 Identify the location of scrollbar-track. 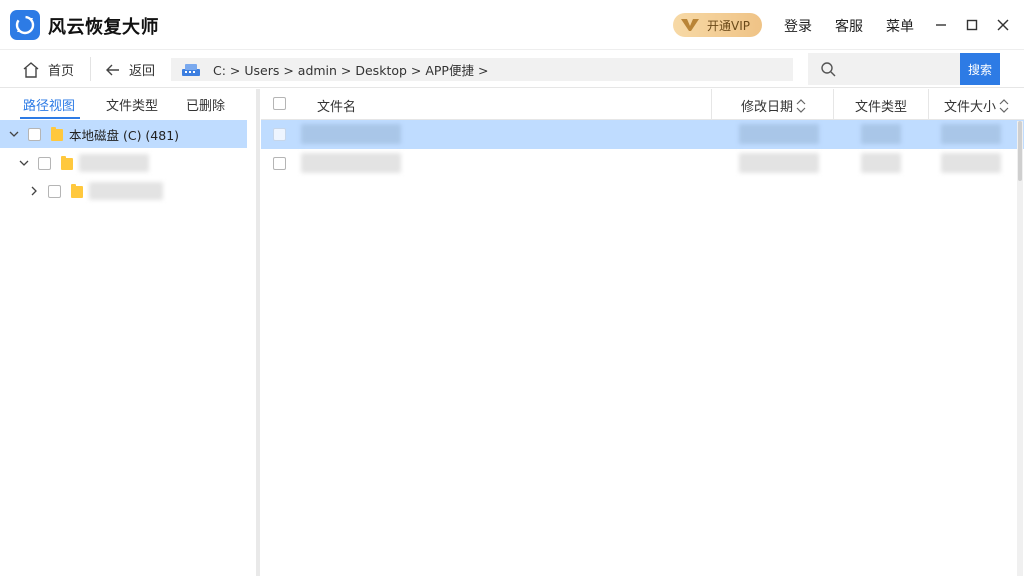
(1020, 348).